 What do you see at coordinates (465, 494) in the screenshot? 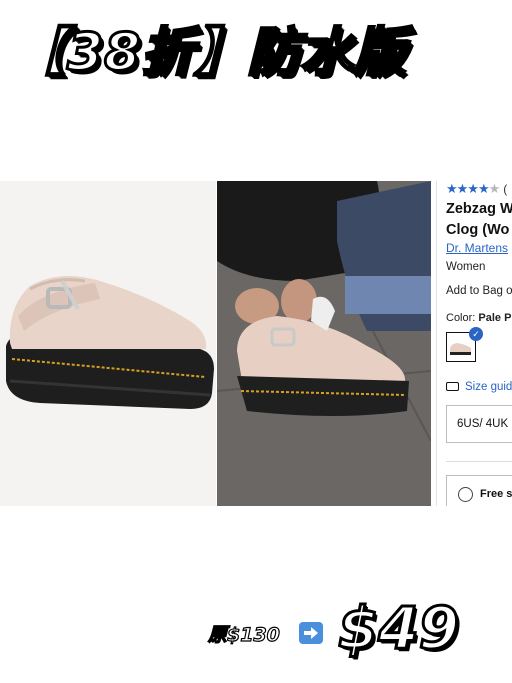
I see `shipping-radio` at bounding box center [465, 494].